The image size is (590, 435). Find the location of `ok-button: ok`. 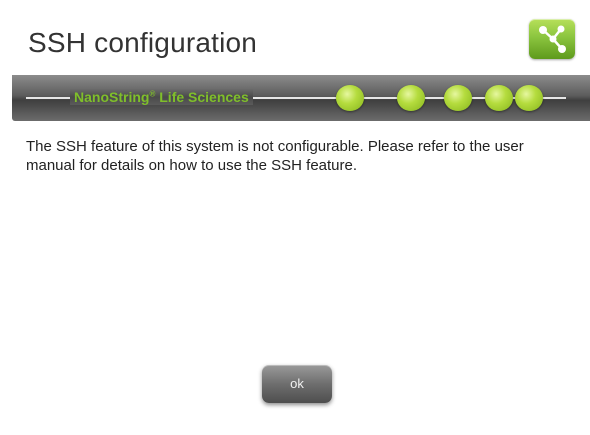

ok-button: ok is located at coordinates (297, 384).